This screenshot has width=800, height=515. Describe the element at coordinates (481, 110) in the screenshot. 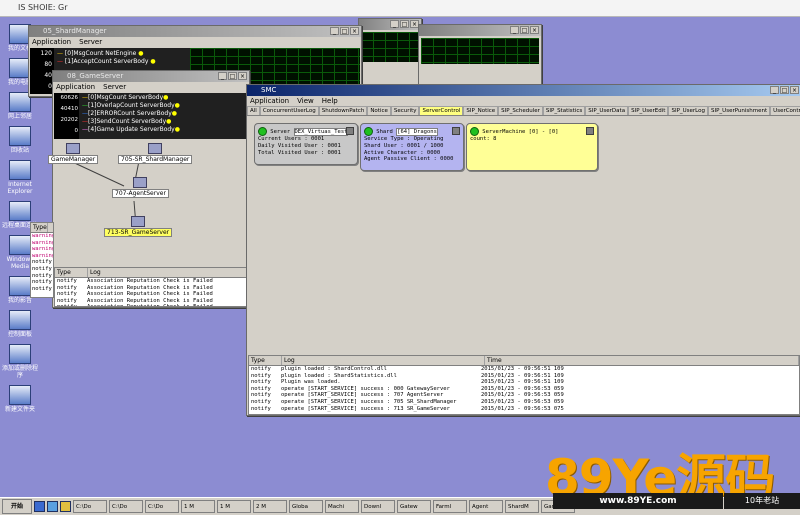

I see `tab-sip_notice: SIP_Notice` at that location.